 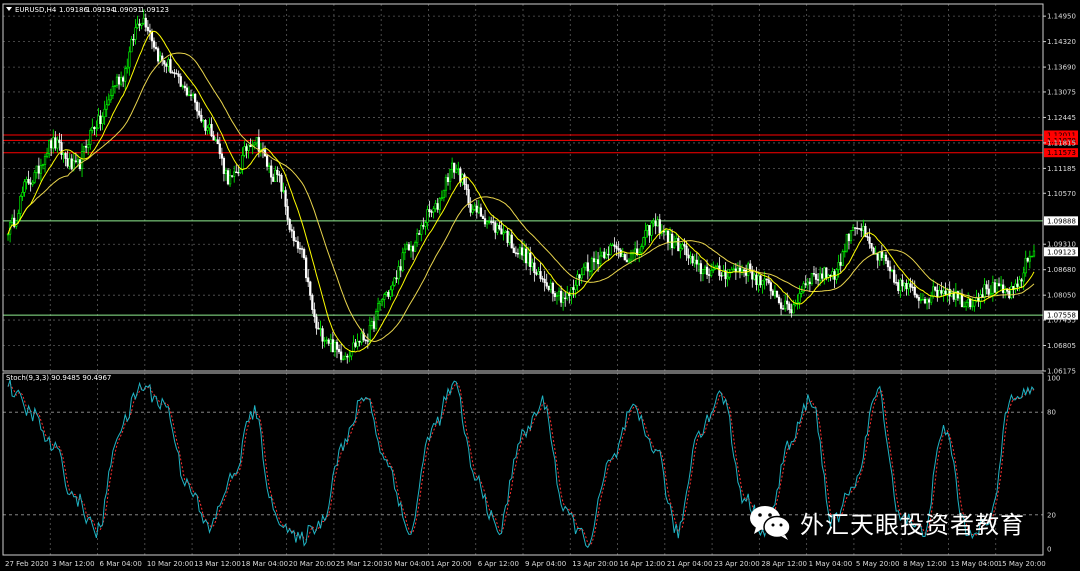 What do you see at coordinates (217, 564) in the screenshot?
I see `time-axis-label: 13 Mar 12:00` at bounding box center [217, 564].